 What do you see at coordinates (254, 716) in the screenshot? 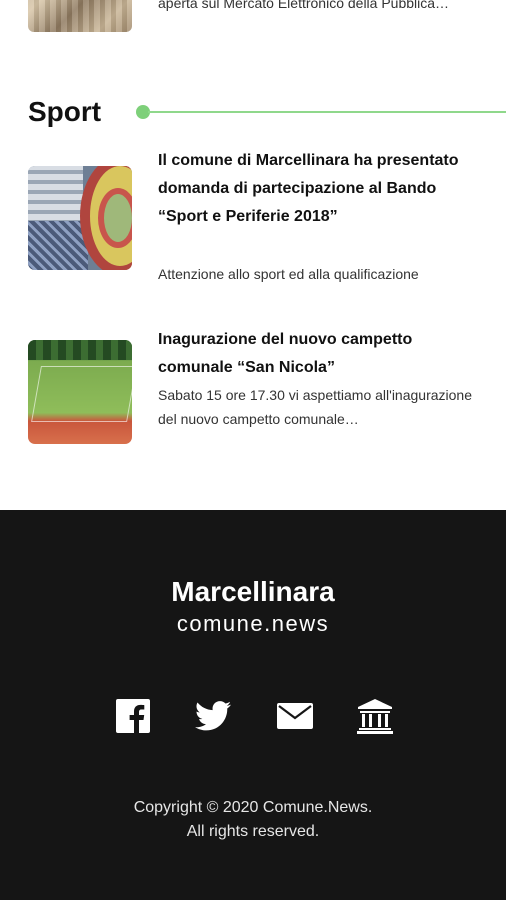
I see `social-links` at bounding box center [254, 716].